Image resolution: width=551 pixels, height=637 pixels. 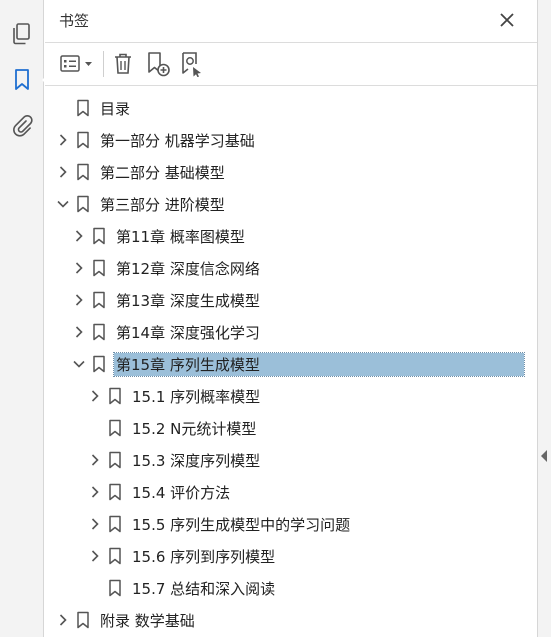 I want to click on bookmark-label-container: 15.1 序列概率模型, so click(x=195, y=396).